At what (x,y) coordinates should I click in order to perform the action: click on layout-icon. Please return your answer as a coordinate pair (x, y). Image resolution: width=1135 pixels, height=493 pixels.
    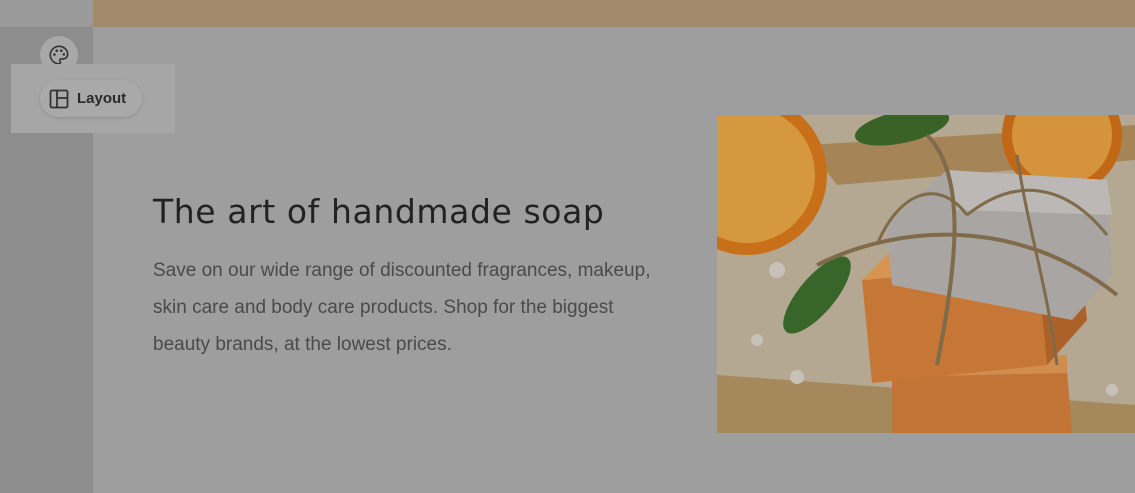
    Looking at the image, I should click on (59, 99).